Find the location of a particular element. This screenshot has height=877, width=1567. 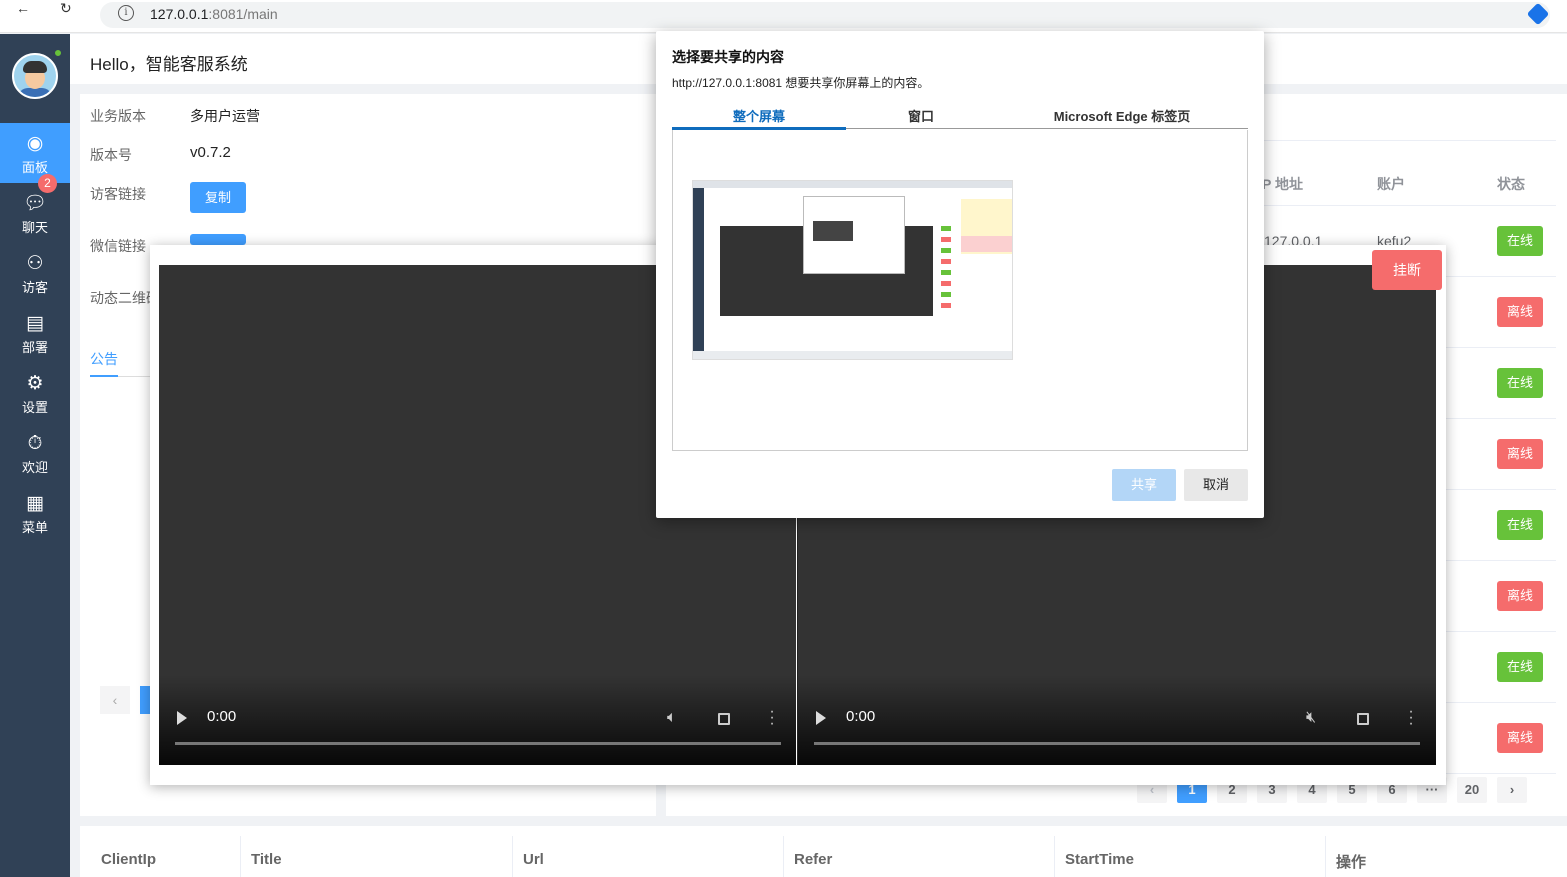

tab-edge-tabs: Microsoft Edge 标签页 is located at coordinates (1122, 115).